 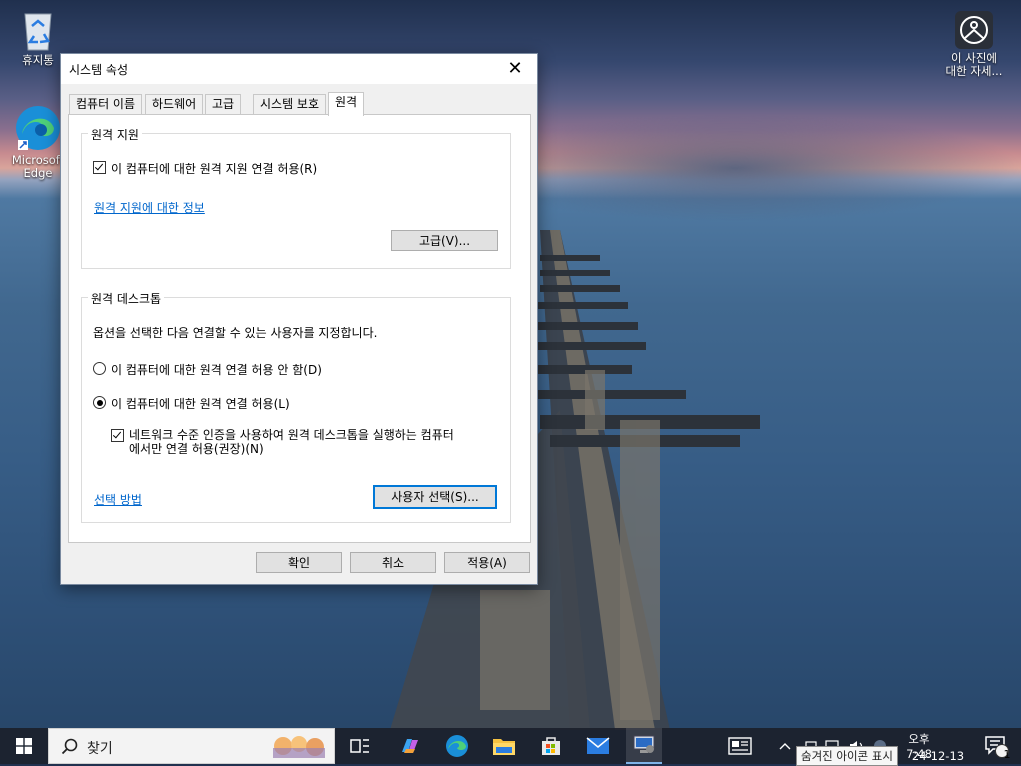 I want to click on remote-desktop-group-title: 원격 데스크톱, so click(x=126, y=298).